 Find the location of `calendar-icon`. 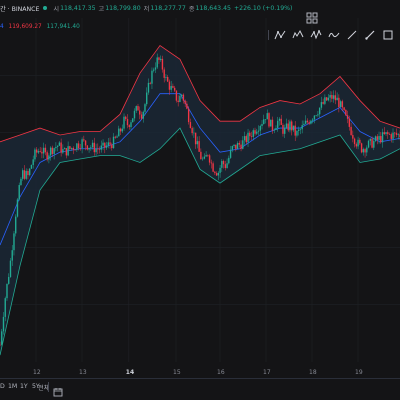

calendar-icon is located at coordinates (58, 389).